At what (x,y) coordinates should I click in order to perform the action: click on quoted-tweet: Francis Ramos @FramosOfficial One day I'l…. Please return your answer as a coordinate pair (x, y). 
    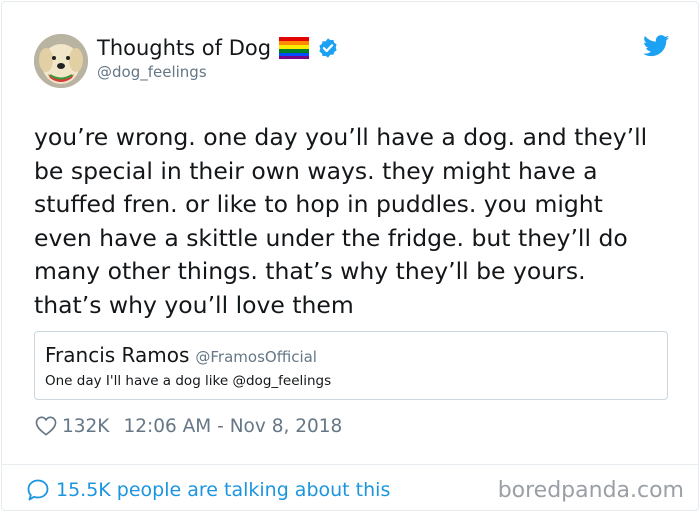
    Looking at the image, I should click on (351, 365).